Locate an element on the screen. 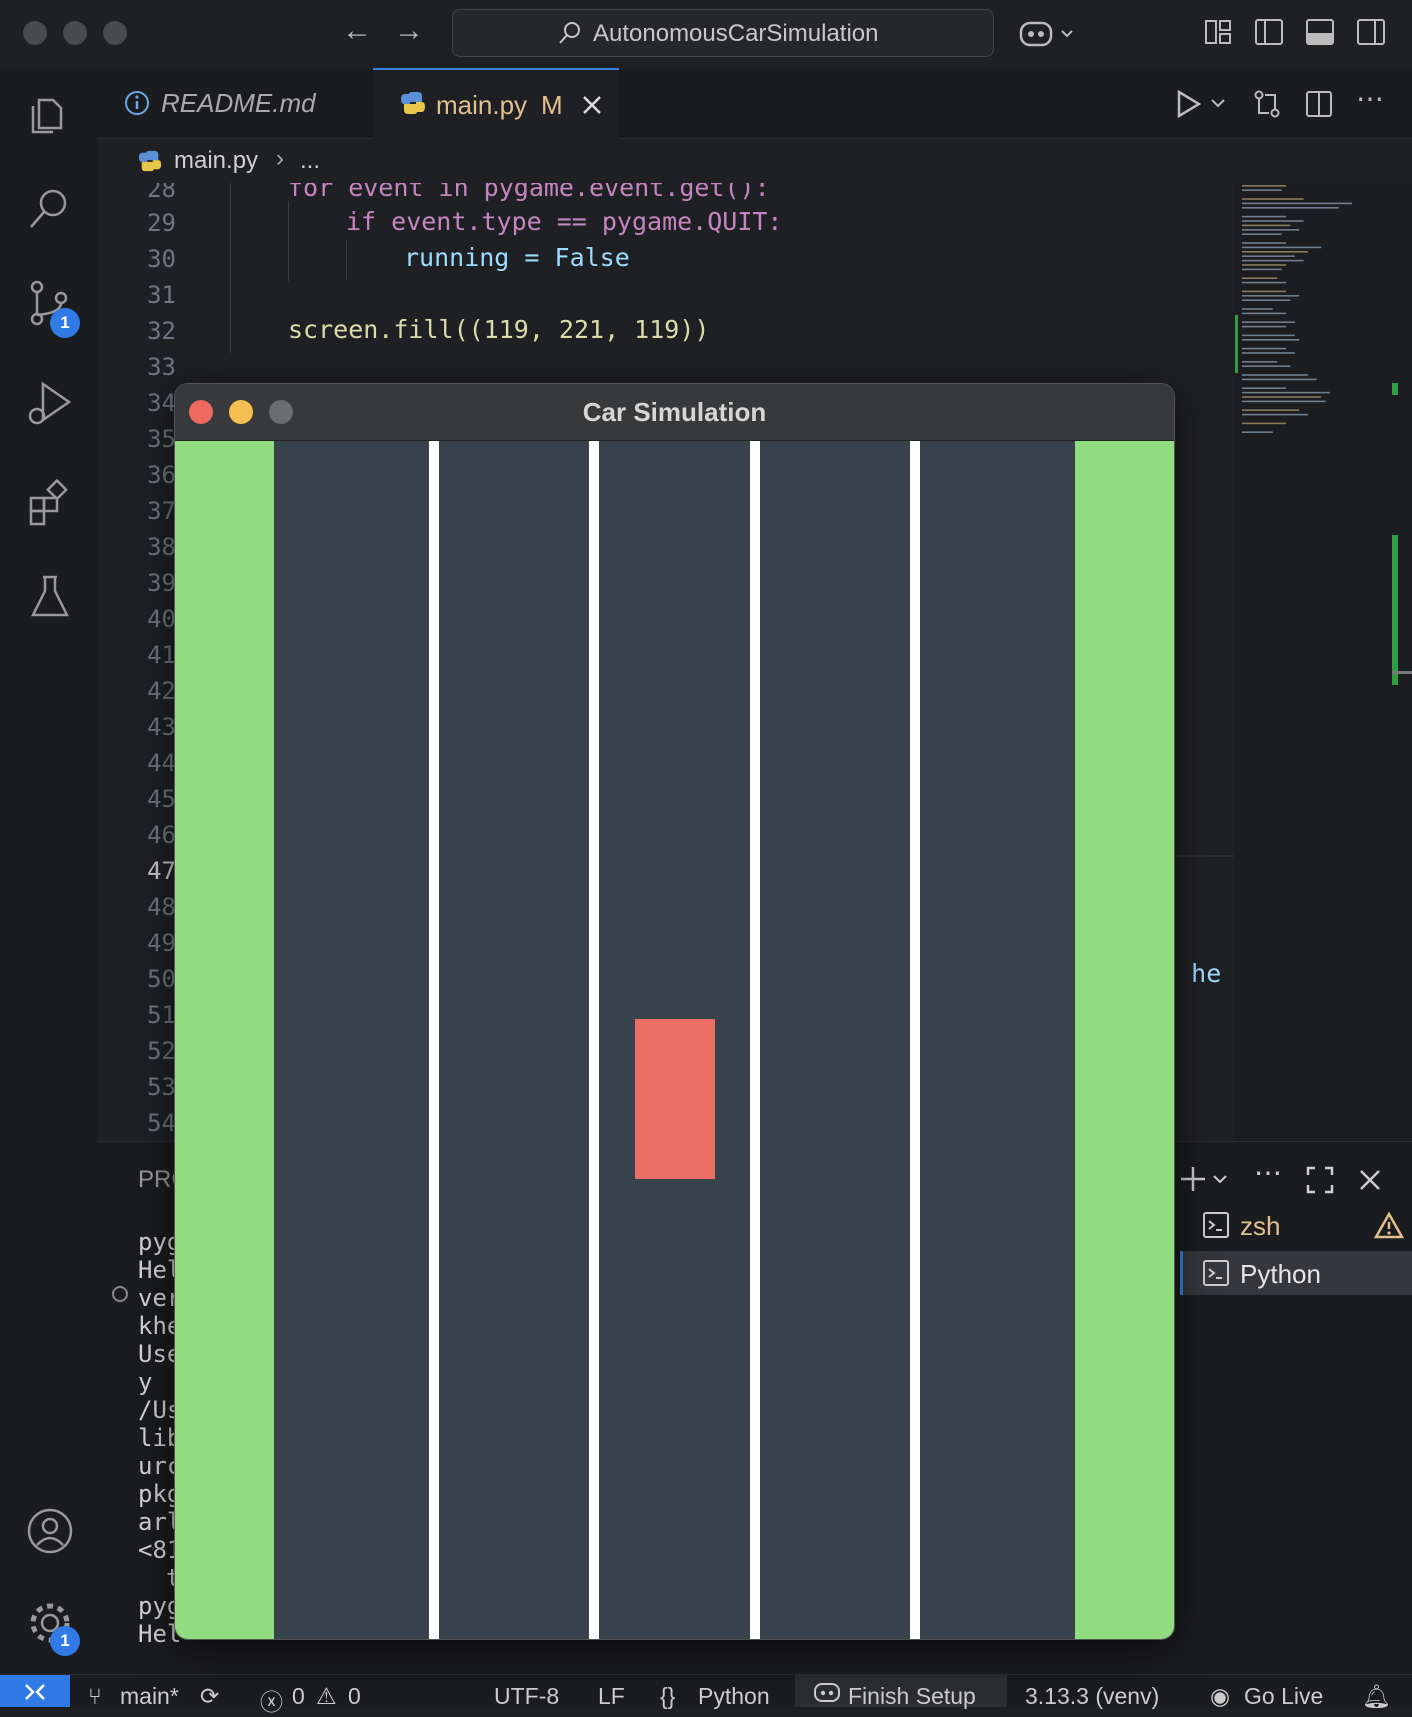 The height and width of the screenshot is (1717, 1412). remote-indicator is located at coordinates (35, 1691).